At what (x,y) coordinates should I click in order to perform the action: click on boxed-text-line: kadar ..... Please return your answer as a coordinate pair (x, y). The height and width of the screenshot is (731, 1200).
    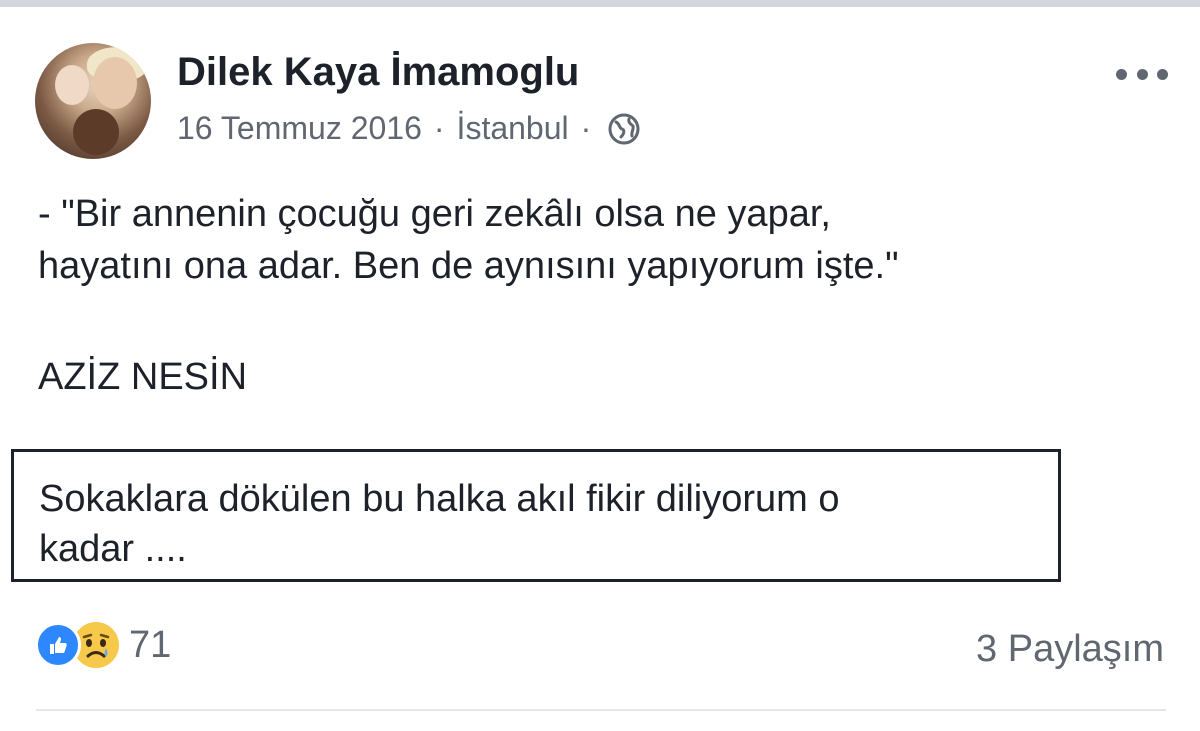
    Looking at the image, I should click on (113, 549).